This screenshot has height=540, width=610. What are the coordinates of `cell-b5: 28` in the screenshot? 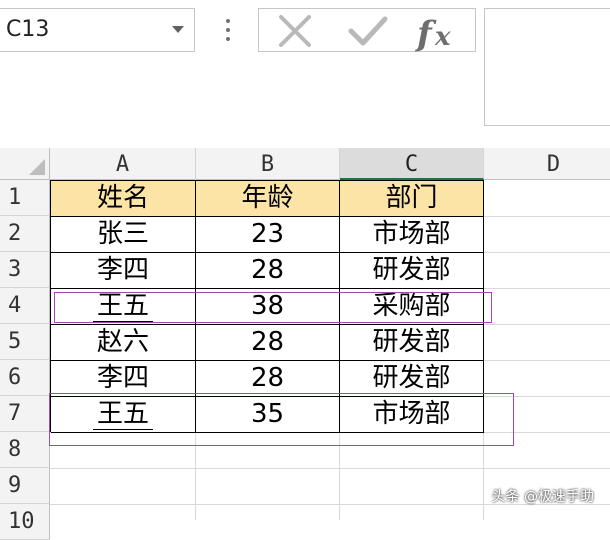 It's located at (268, 343).